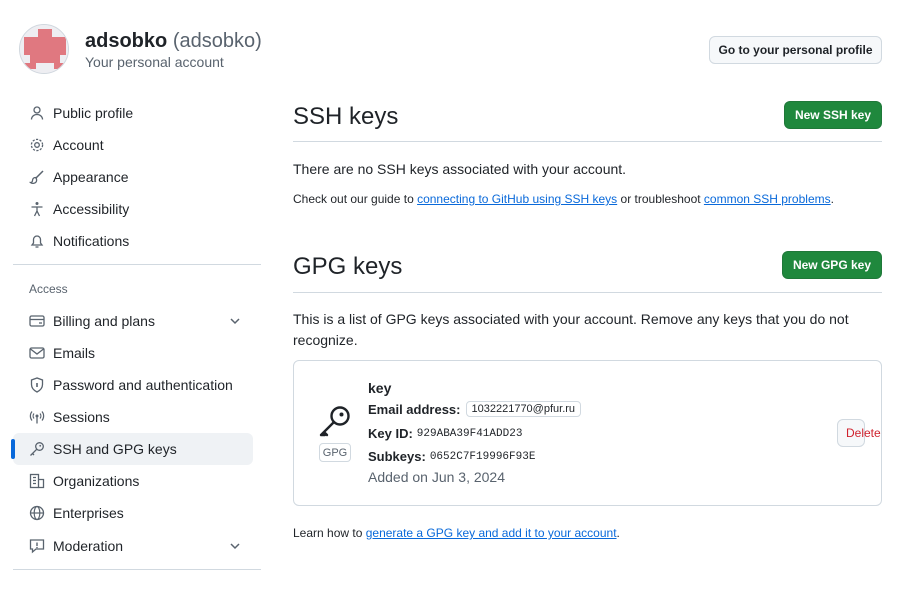  I want to click on paintbrush-icon, so click(37, 177).